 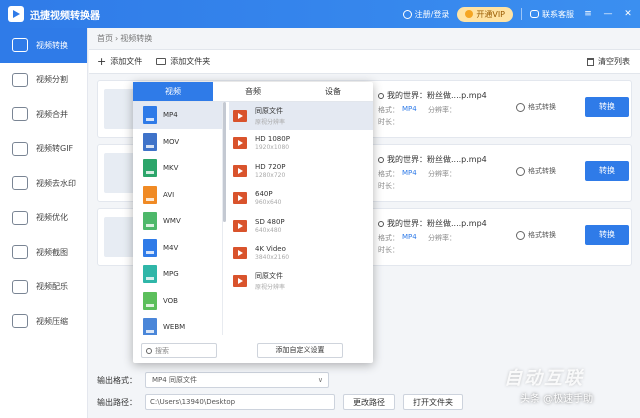 I want to click on sidebar-item-video-convert: 视频转换, so click(x=43, y=45).